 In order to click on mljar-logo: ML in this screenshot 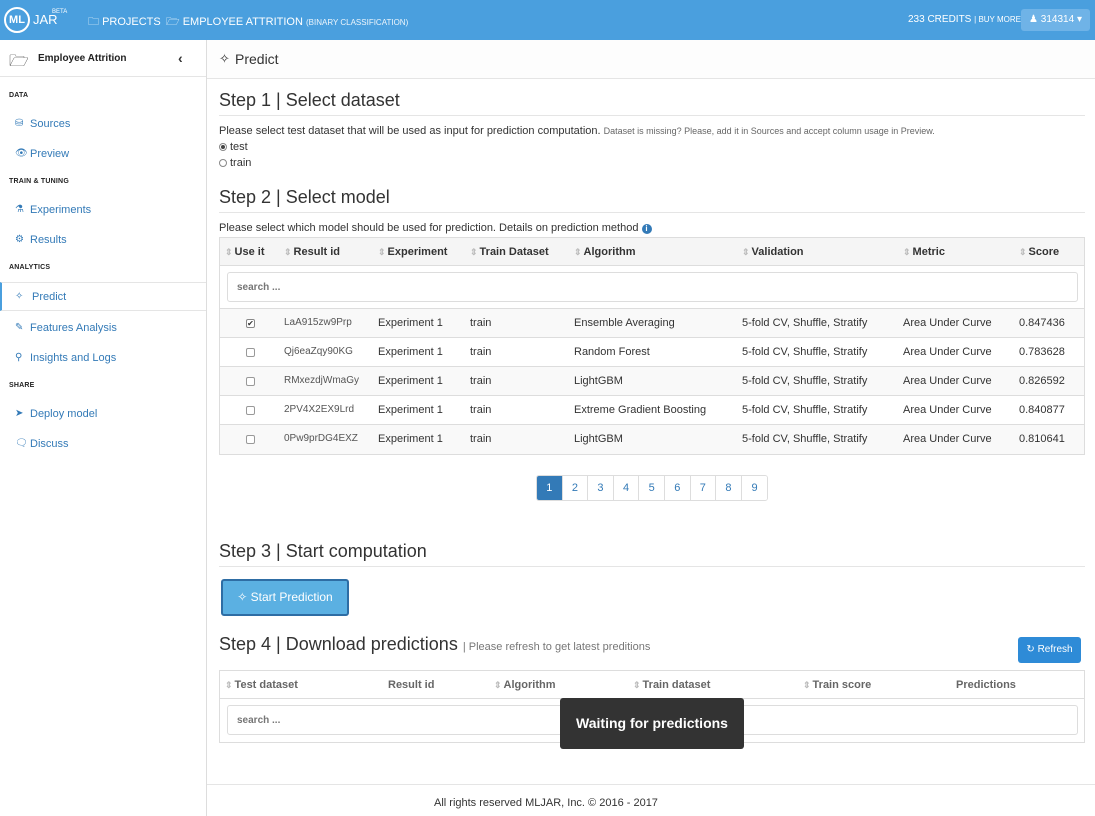, I will do `click(17, 20)`.